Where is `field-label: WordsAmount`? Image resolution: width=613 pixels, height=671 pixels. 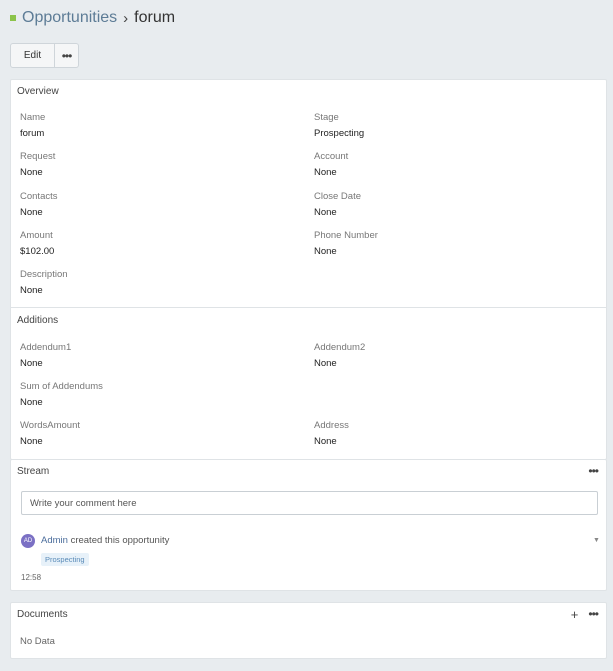 field-label: WordsAmount is located at coordinates (50, 425).